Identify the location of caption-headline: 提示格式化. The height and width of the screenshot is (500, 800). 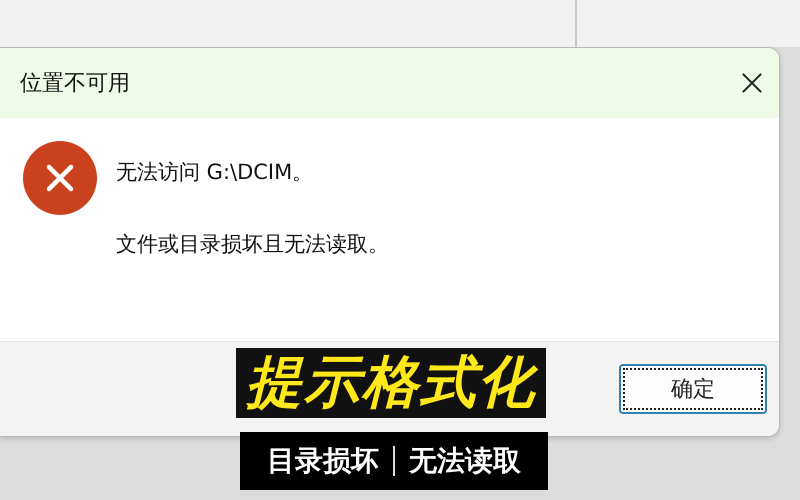
(391, 383).